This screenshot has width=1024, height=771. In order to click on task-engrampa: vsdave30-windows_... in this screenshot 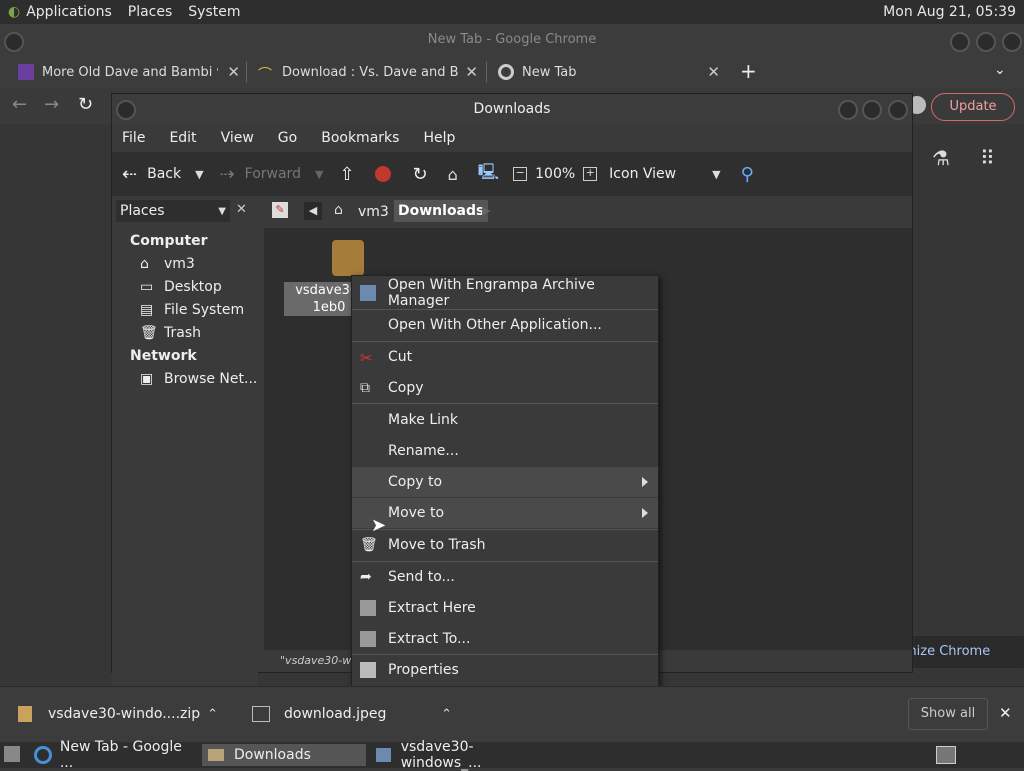, I will do `click(457, 755)`.